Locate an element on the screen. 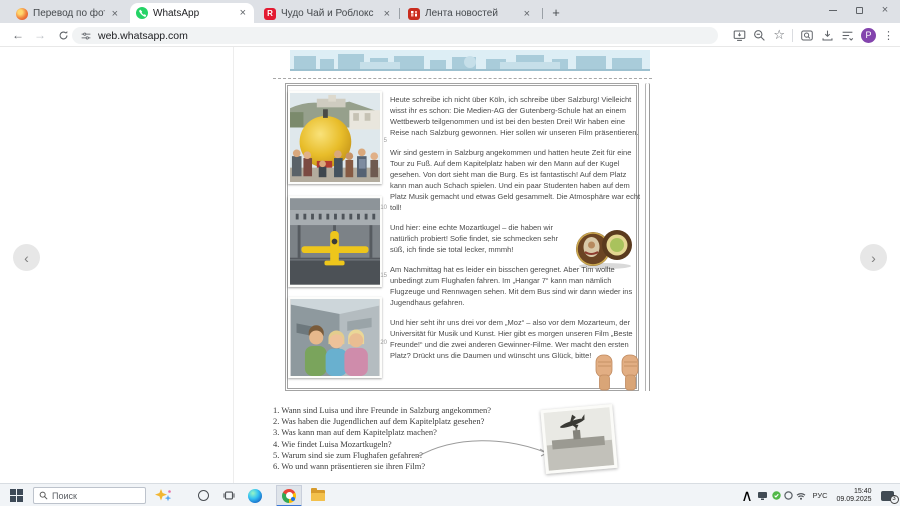 This screenshot has width=900, height=506. clock: 15:40 09.09.2025 is located at coordinates (854, 495).